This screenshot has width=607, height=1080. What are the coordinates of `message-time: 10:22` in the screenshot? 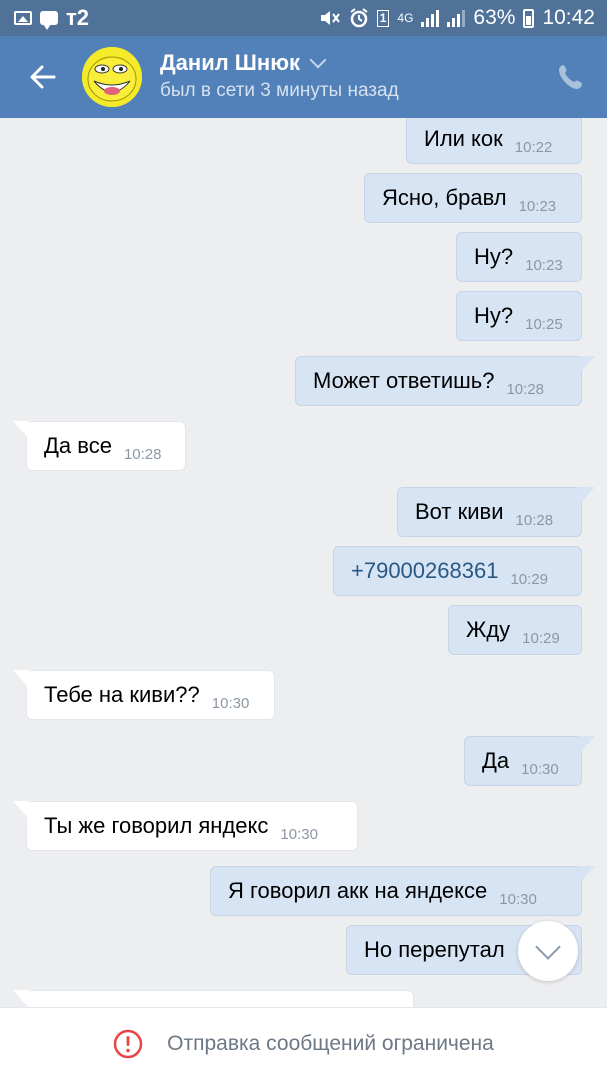 It's located at (533, 147).